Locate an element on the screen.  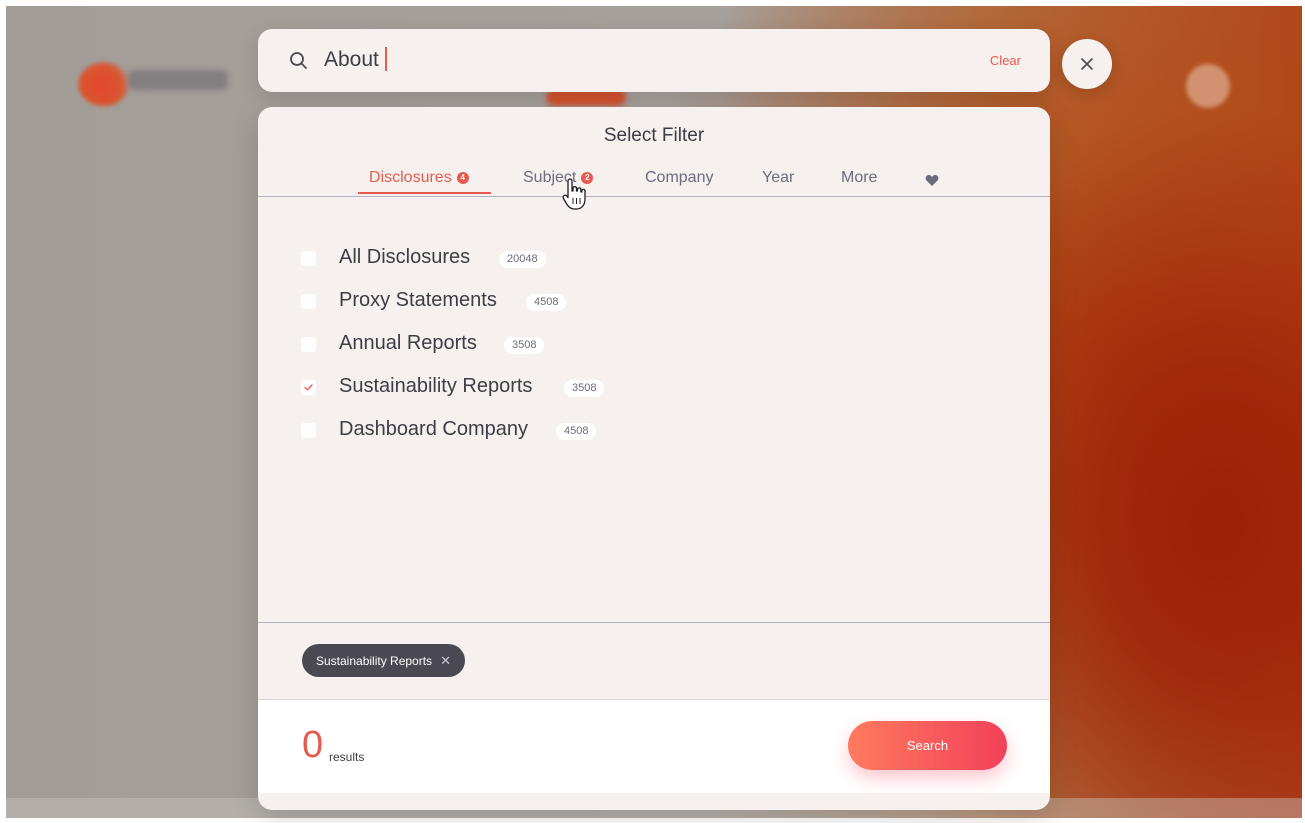
app-logo is located at coordinates (104, 84).